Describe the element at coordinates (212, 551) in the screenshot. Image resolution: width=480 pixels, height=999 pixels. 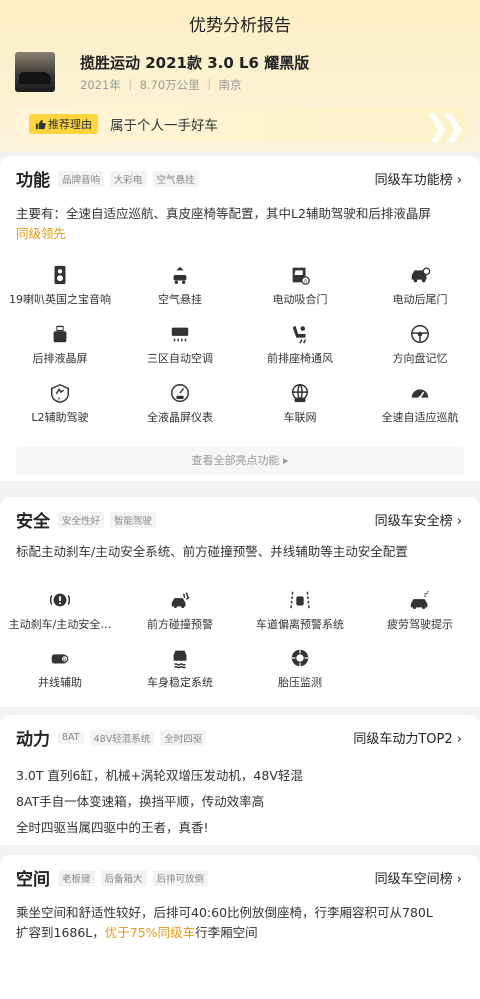
I see `safety-summary: 标配主动刹车/主动安全系统、前方碰撞预警、并线辅助等主动安全配置` at that location.